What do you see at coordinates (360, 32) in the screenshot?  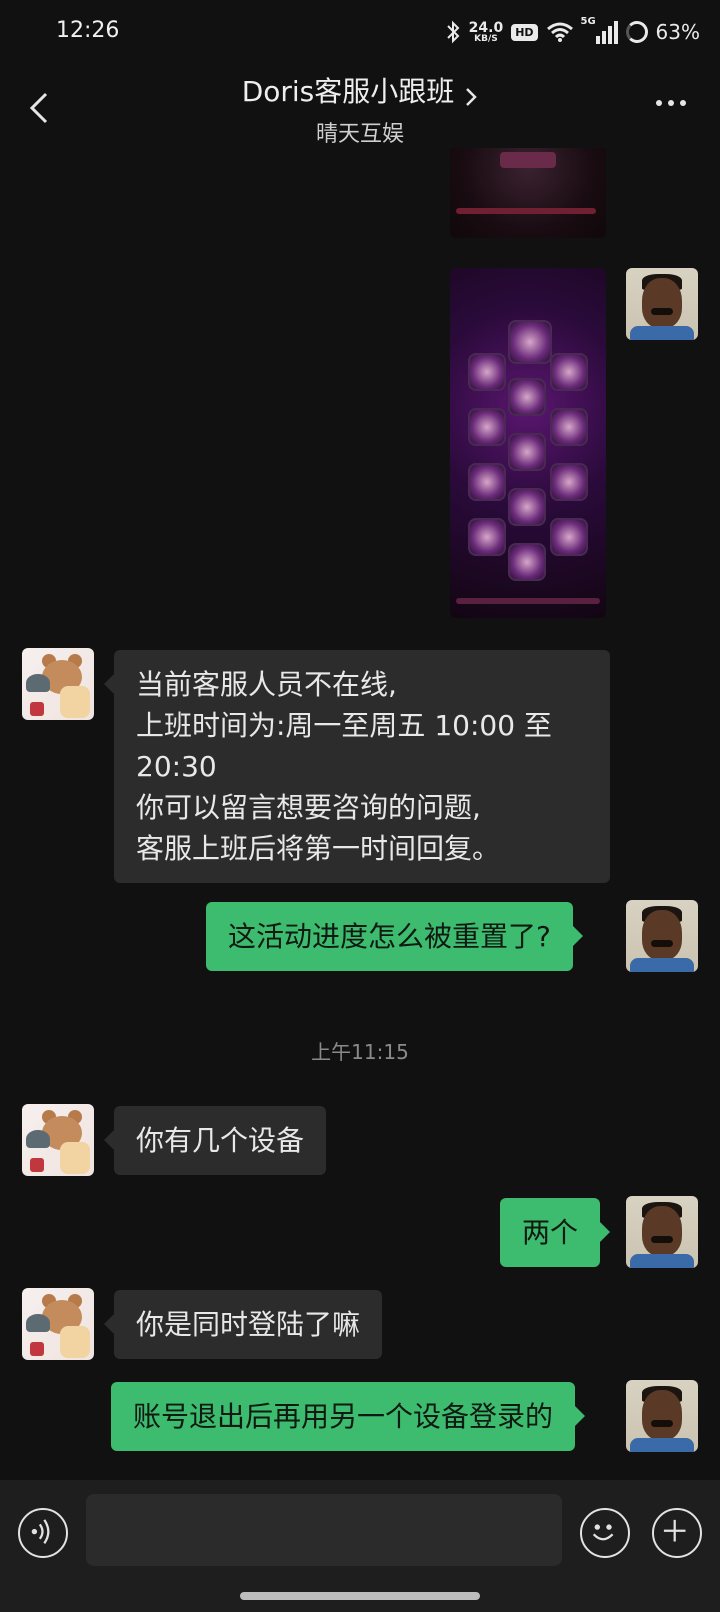 I see `status-bar: 12:26 24.0 KB/S HD 5G 63%` at bounding box center [360, 32].